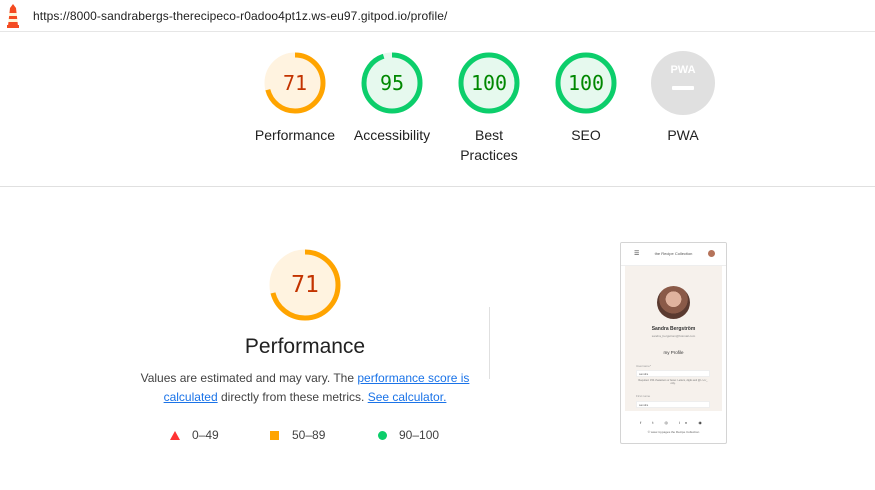 The width and height of the screenshot is (875, 490). I want to click on legend-label: 0–49, so click(205, 435).